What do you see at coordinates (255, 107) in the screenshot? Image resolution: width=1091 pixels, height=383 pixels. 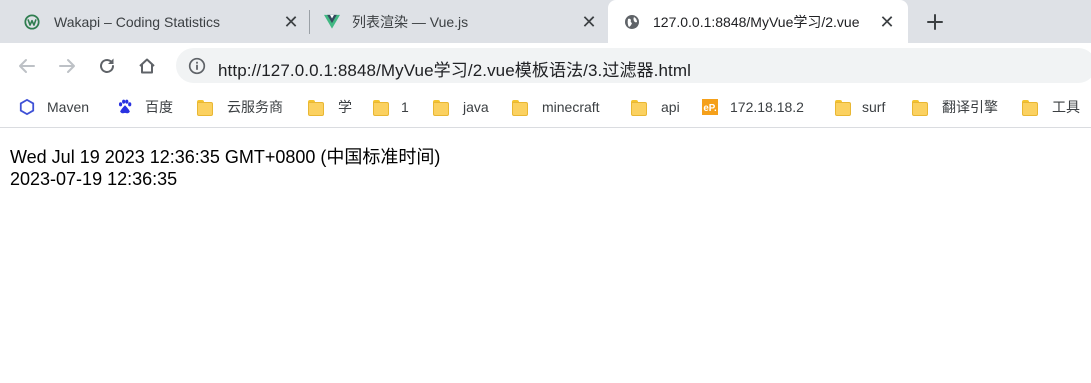 I see `bookmark-label: 云服务商` at bounding box center [255, 107].